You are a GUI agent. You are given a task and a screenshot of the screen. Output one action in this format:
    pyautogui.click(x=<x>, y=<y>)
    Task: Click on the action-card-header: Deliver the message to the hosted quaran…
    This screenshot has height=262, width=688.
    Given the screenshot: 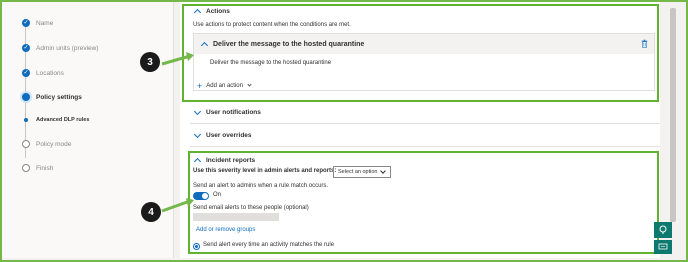 What is the action you would take?
    pyautogui.click(x=424, y=44)
    